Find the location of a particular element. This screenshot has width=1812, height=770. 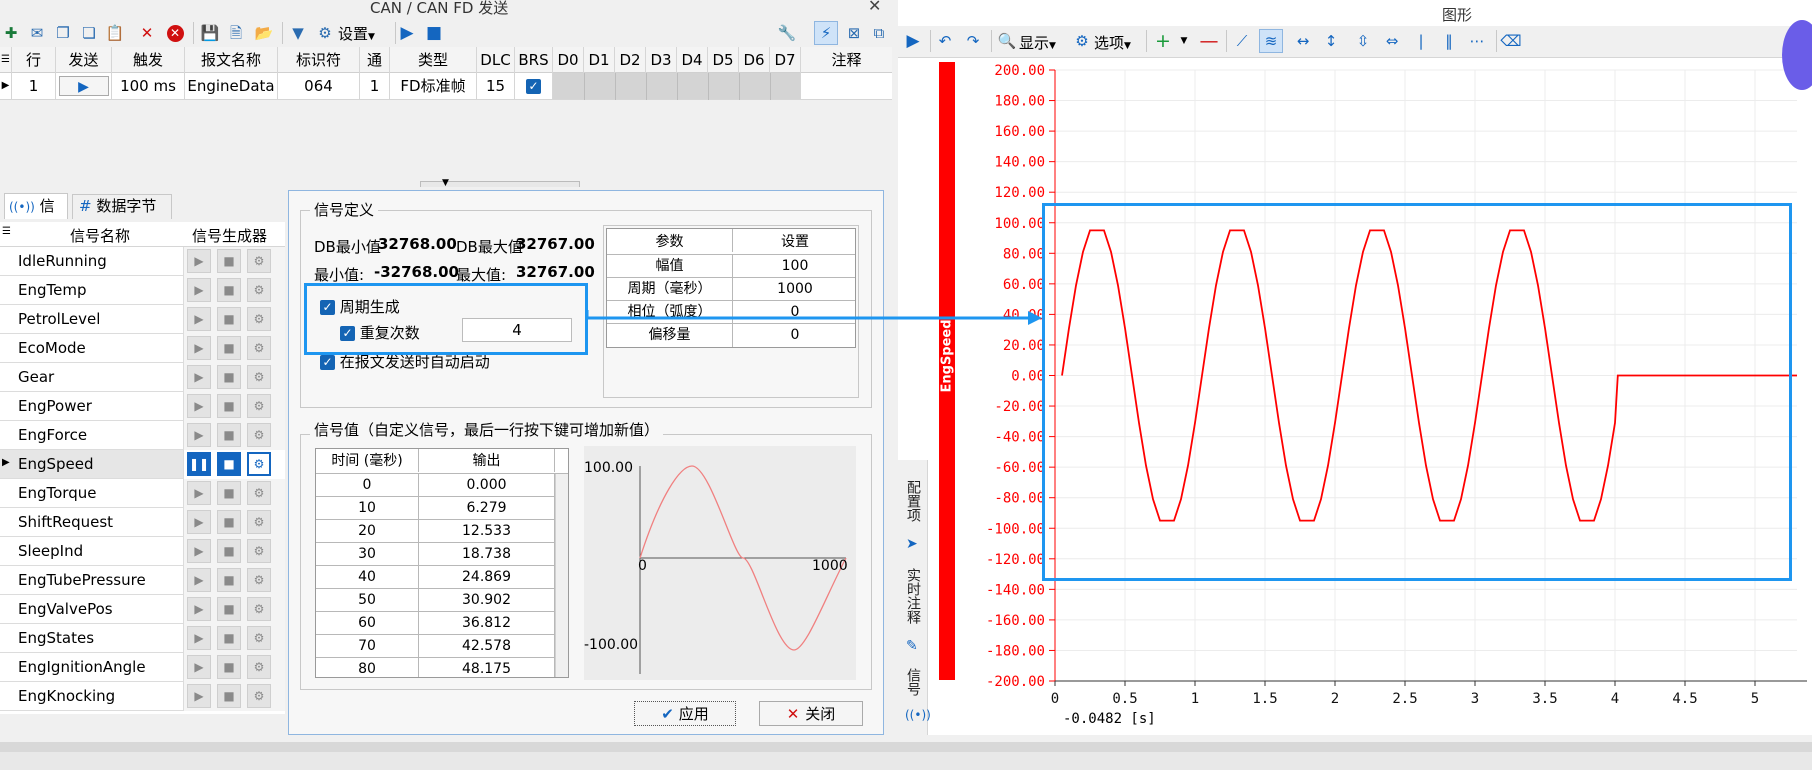

table-row: 幅值 100 is located at coordinates (731, 266).